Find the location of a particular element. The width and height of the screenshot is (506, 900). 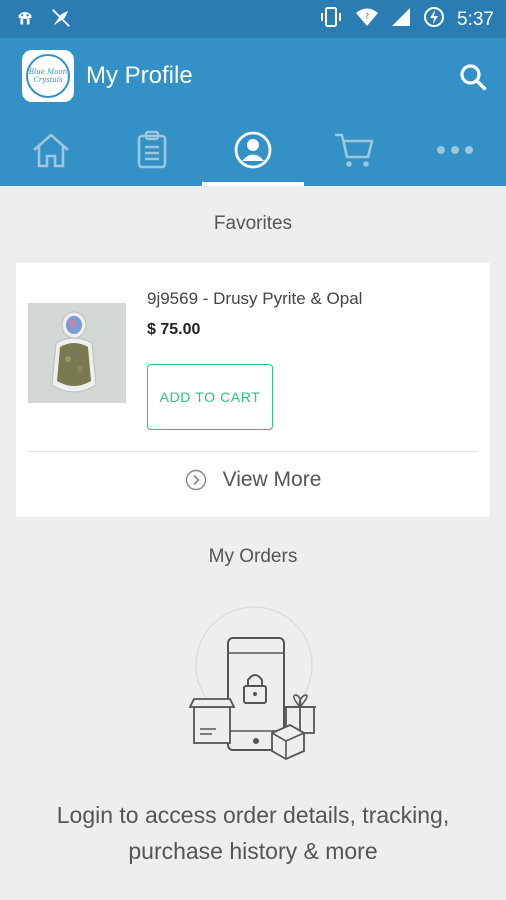

cart-icon is located at coordinates (354, 150).